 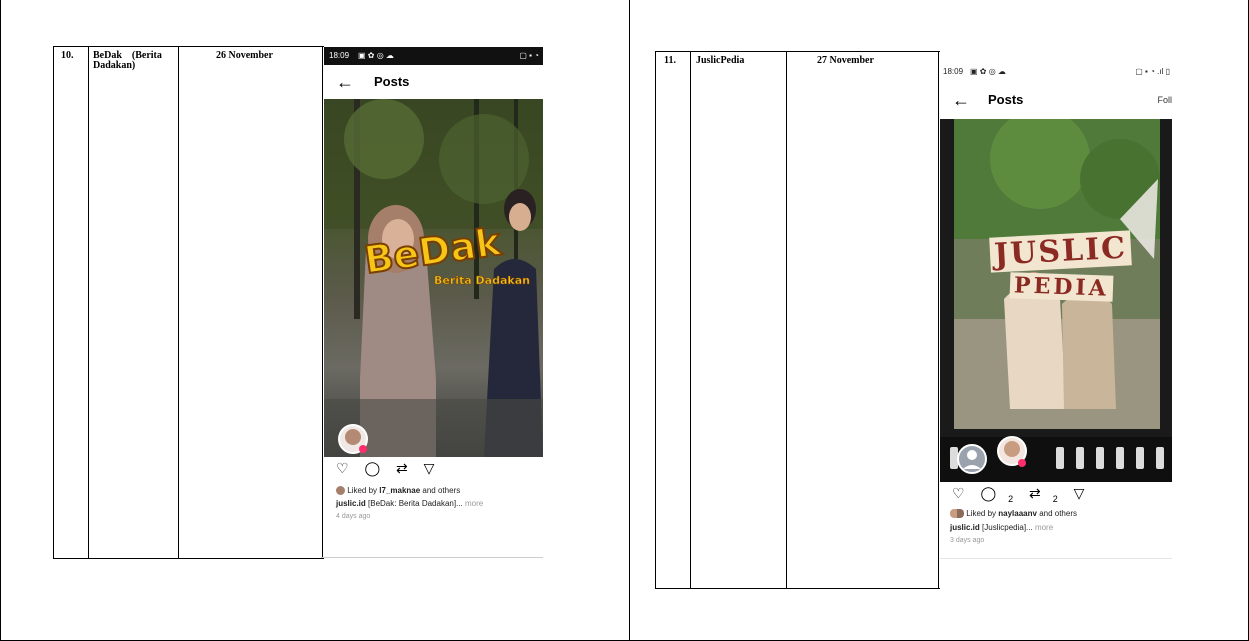 I want to click on follow-button: Foll, so click(x=1164, y=100).